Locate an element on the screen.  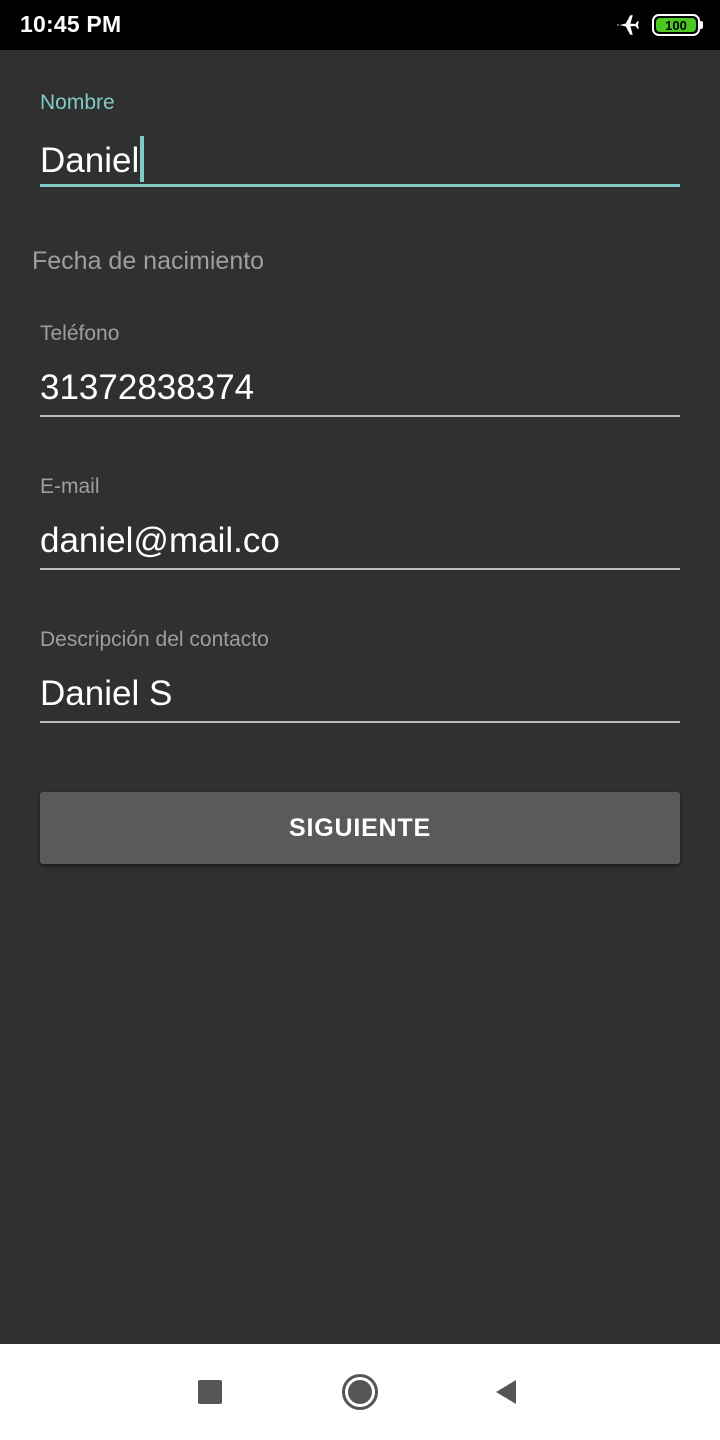
name-field-underline is located at coordinates (360, 185).